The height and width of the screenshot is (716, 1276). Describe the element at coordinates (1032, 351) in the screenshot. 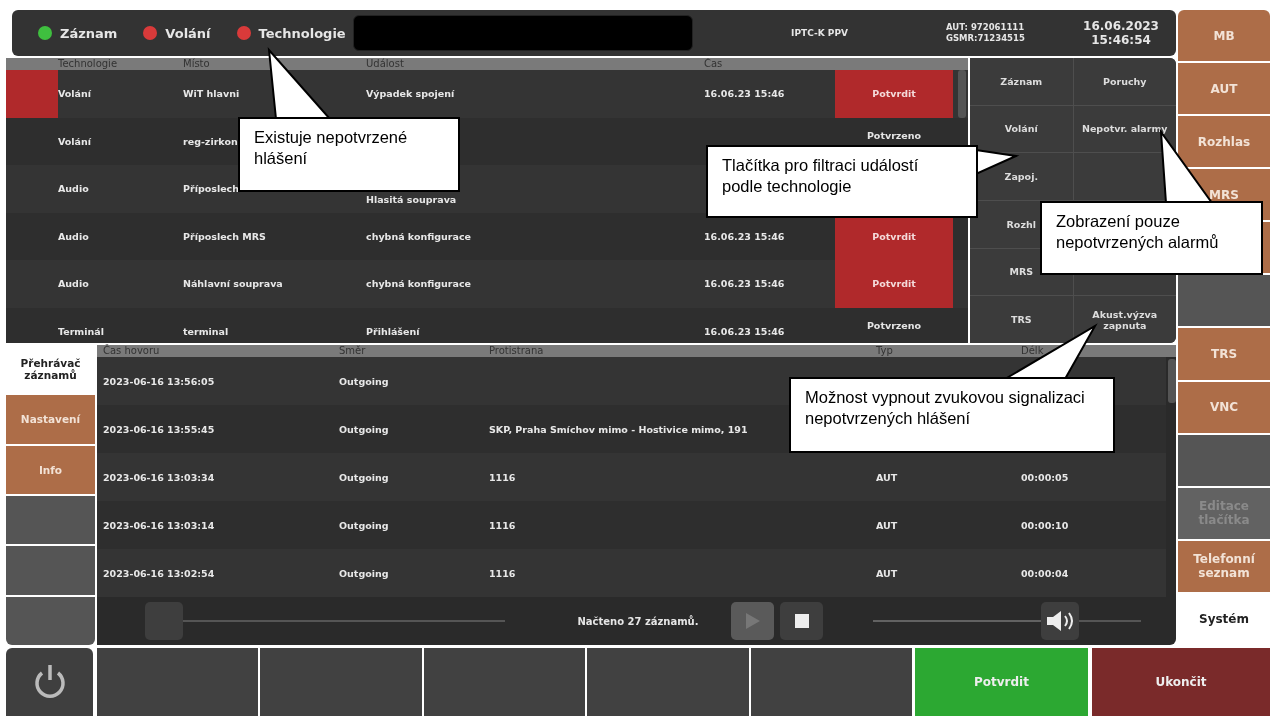

I see `column-header: Délk` at that location.